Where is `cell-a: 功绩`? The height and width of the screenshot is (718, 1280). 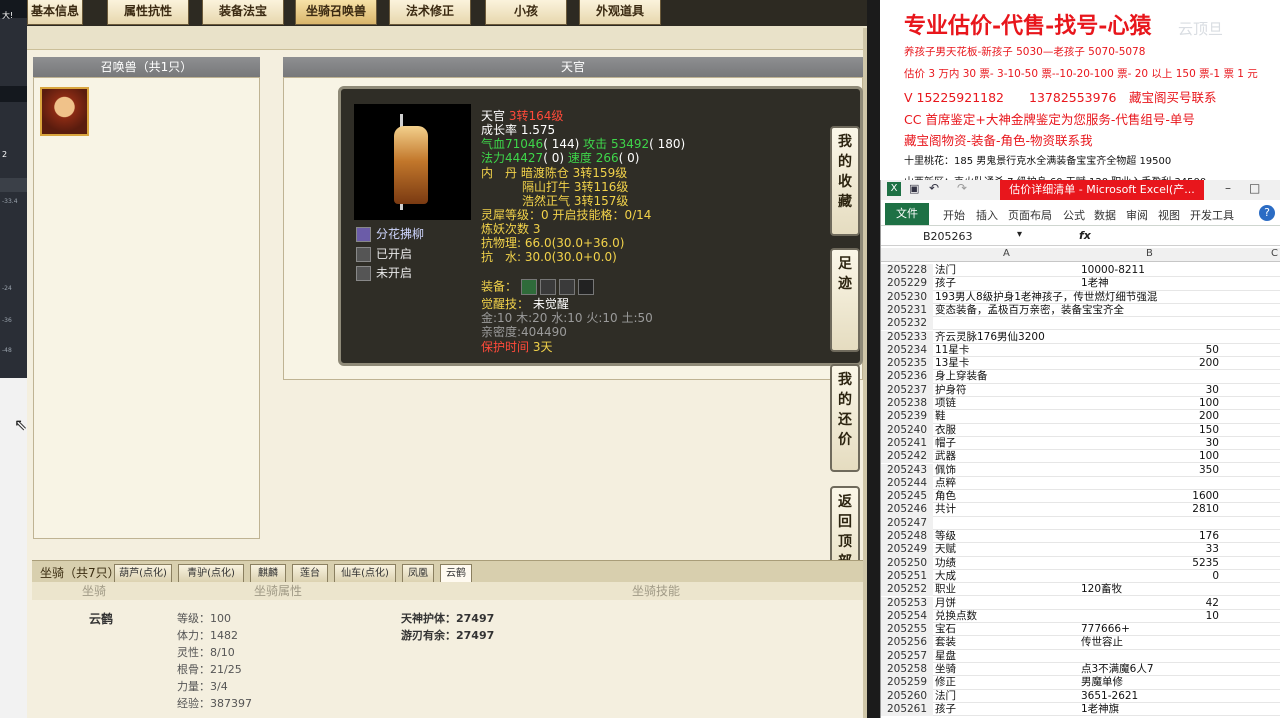
cell-a: 功绩 is located at coordinates (1007, 563).